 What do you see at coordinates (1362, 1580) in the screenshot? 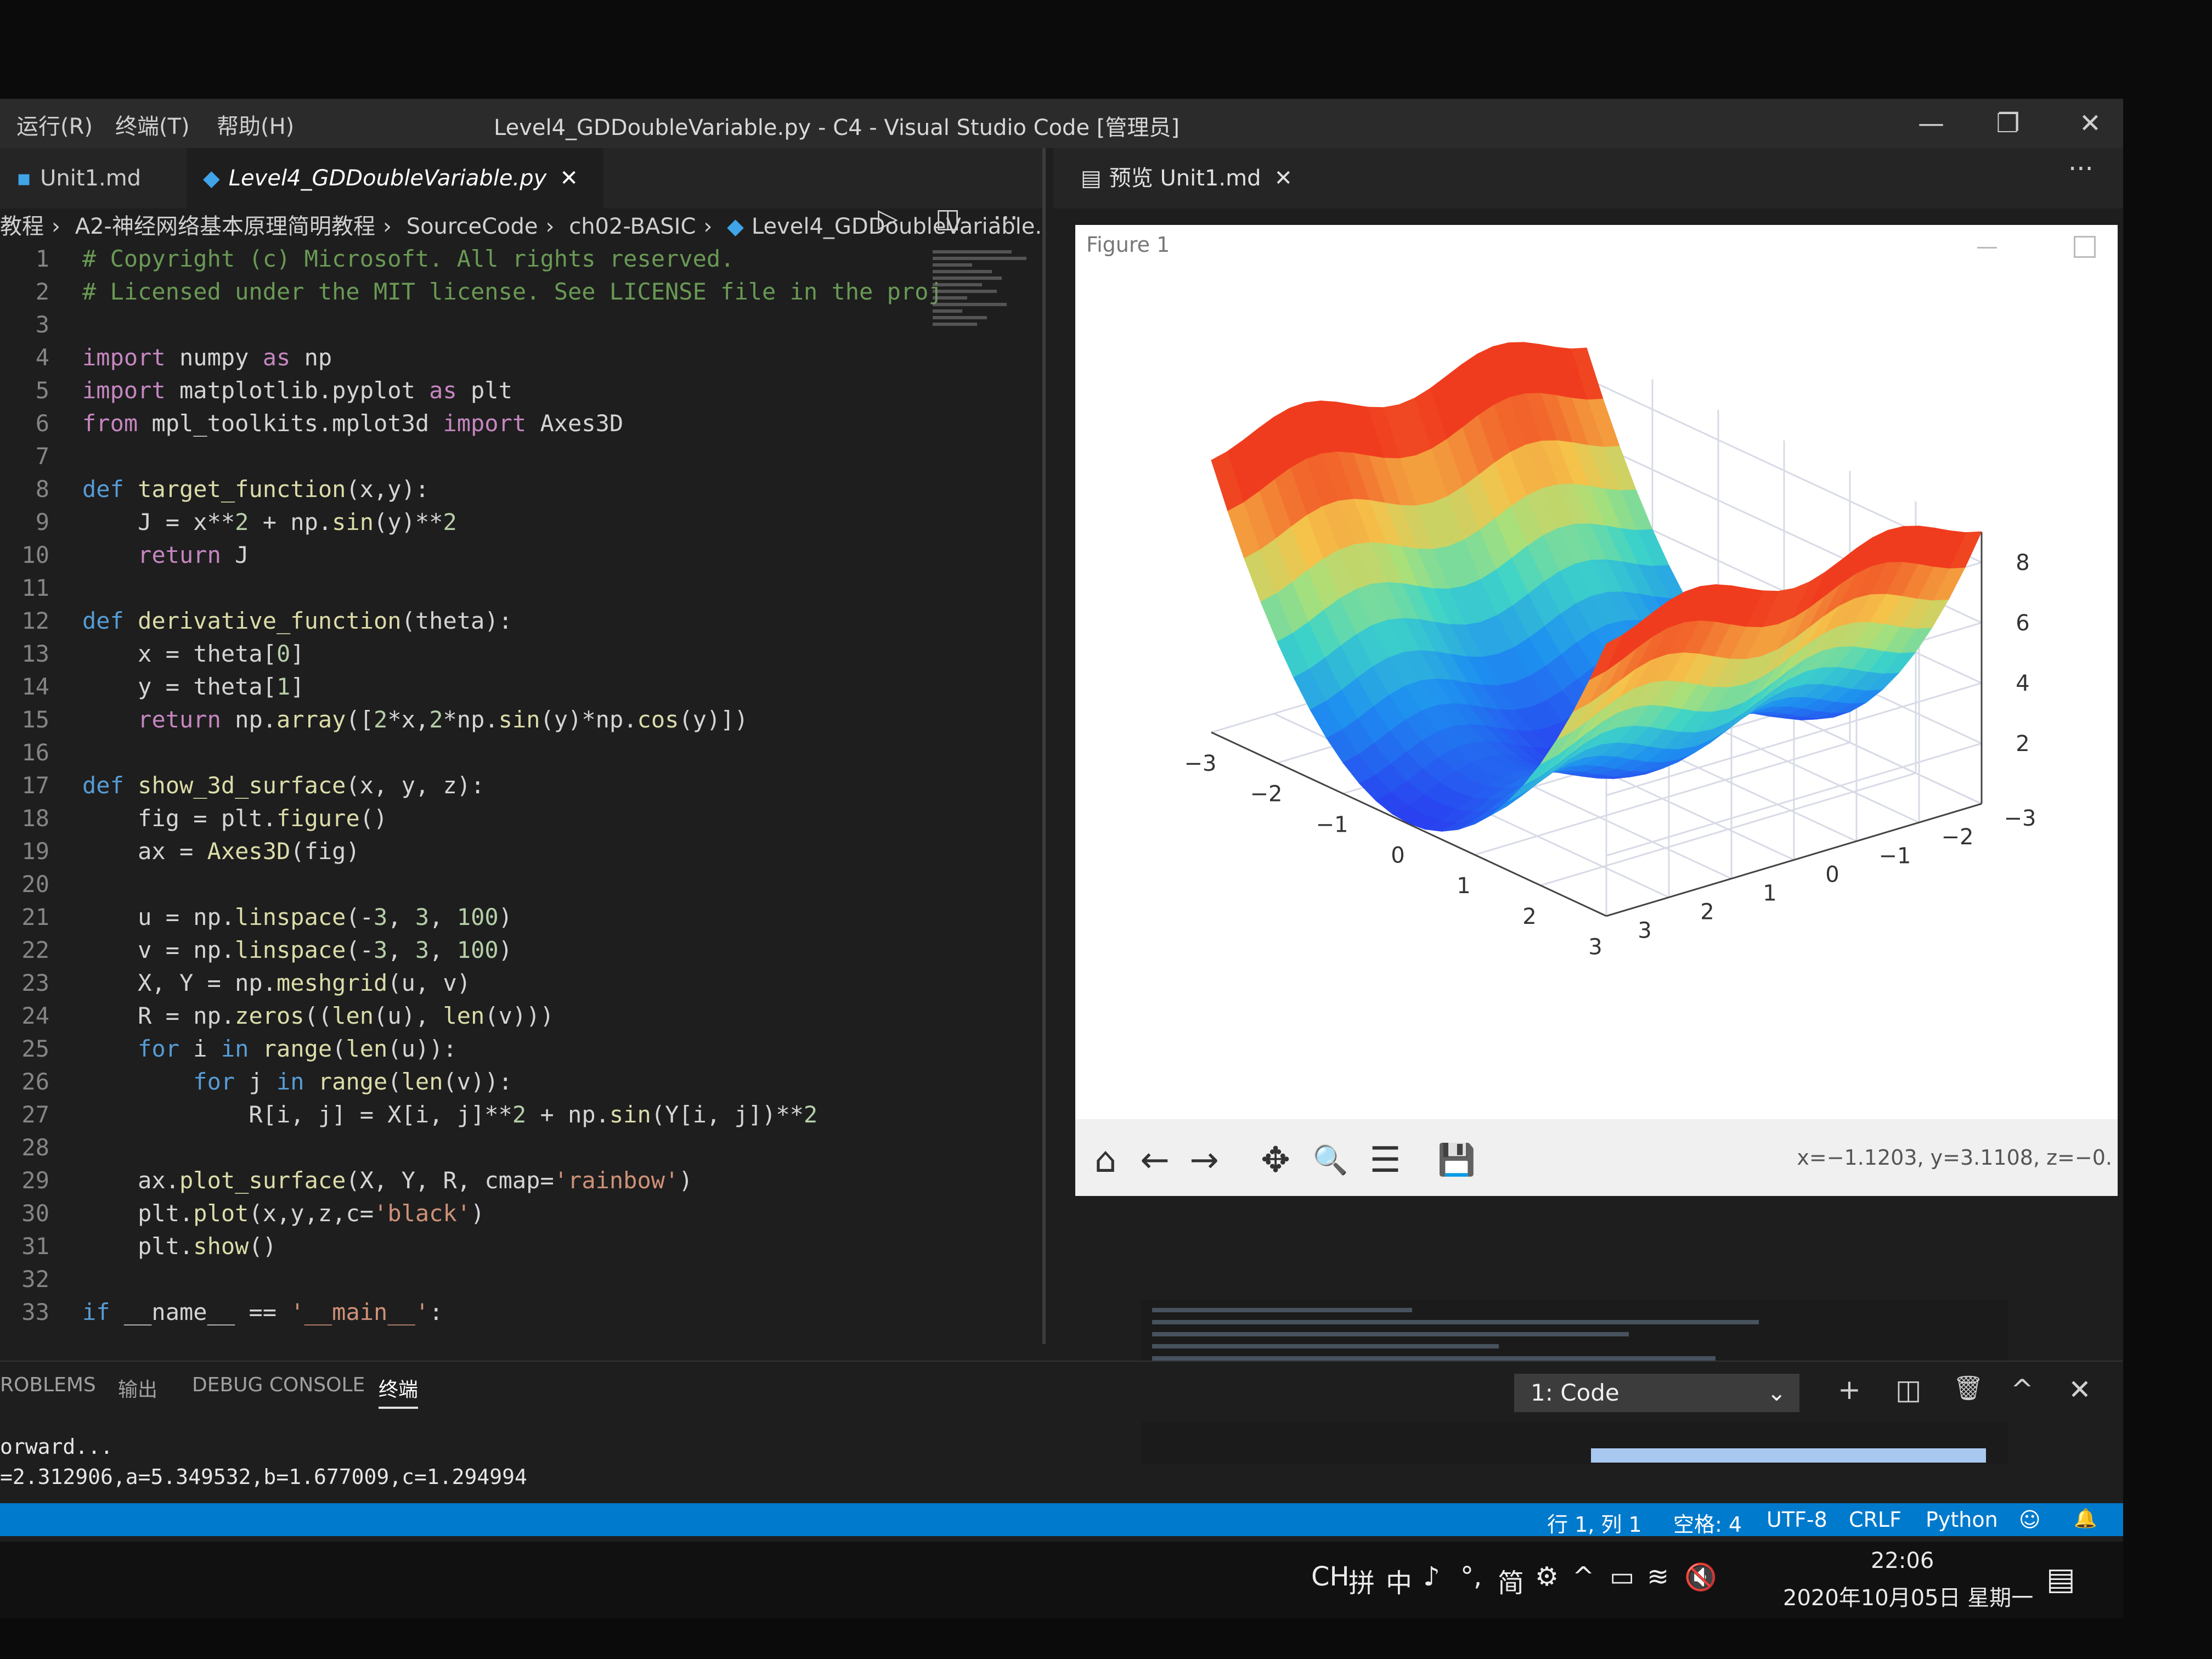
I see `tray-icon: 拼` at bounding box center [1362, 1580].